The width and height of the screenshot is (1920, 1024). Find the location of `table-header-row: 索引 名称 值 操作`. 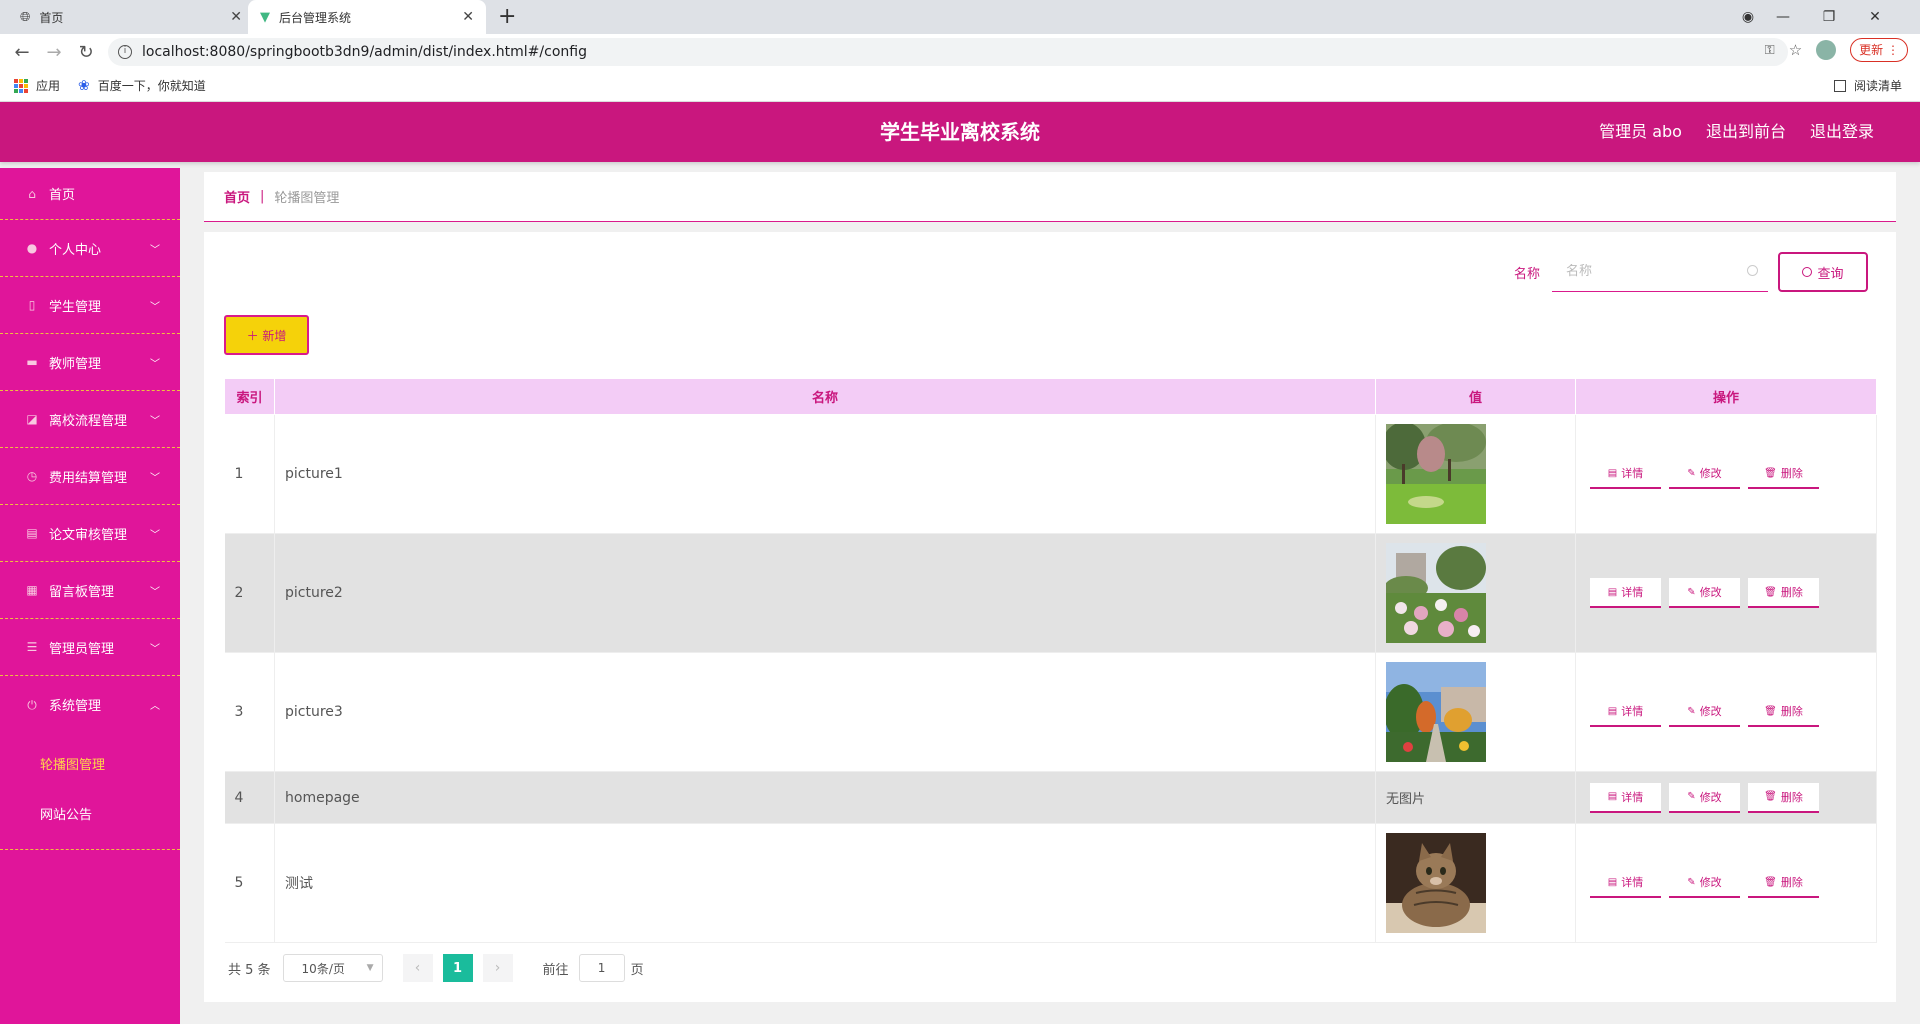

table-header-row: 索引 名称 值 操作 is located at coordinates (1050, 396).